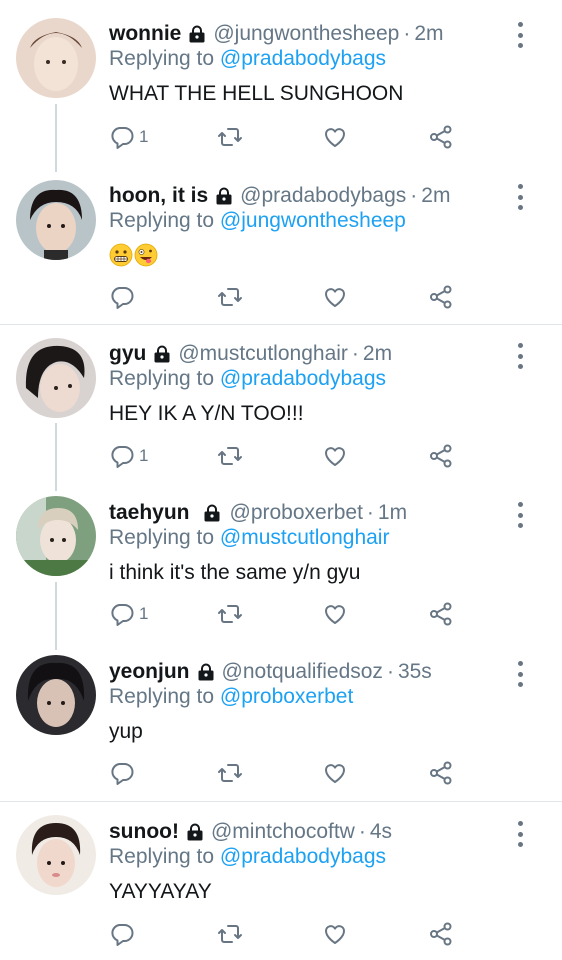 The image size is (562, 960). I want to click on mention-link: @mustcutlonghair, so click(305, 537).